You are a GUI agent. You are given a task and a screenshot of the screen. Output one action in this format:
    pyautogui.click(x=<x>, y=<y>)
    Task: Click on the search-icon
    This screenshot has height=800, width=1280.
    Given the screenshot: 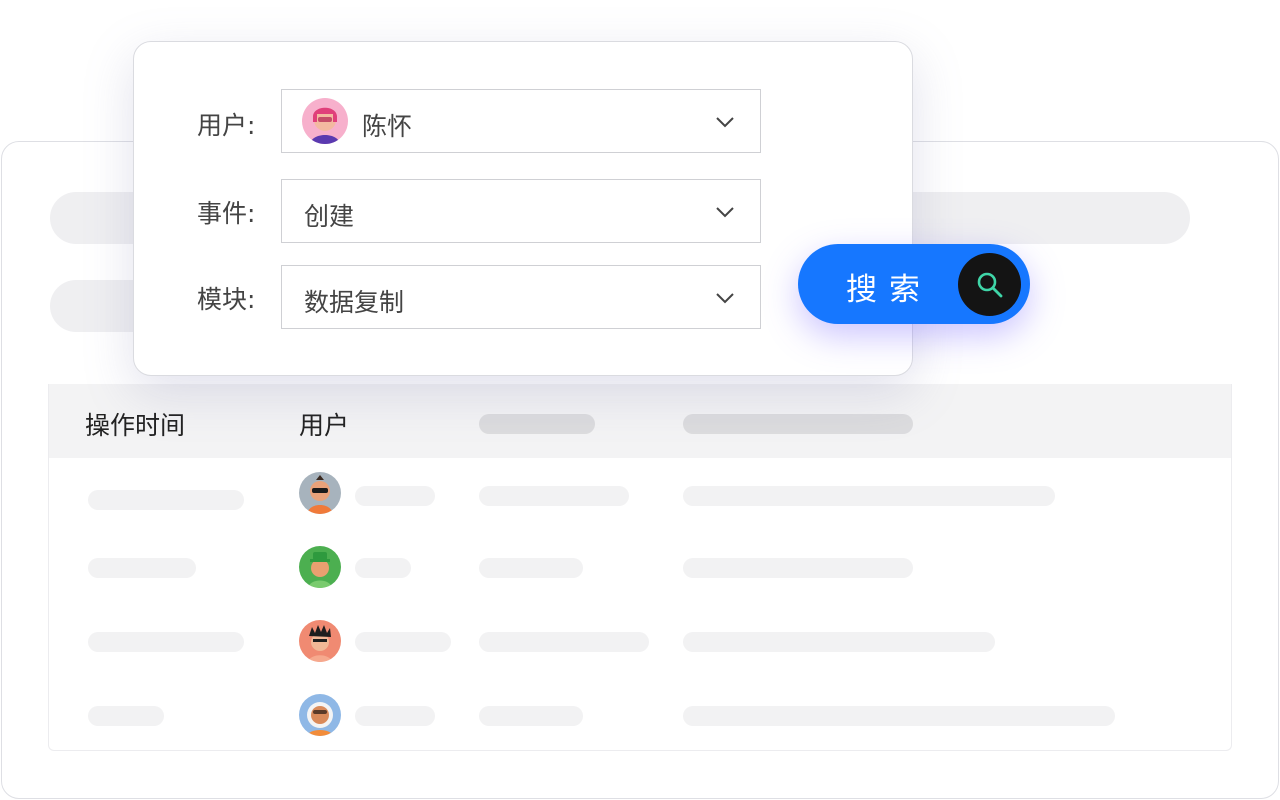 What is the action you would take?
    pyautogui.click(x=990, y=285)
    